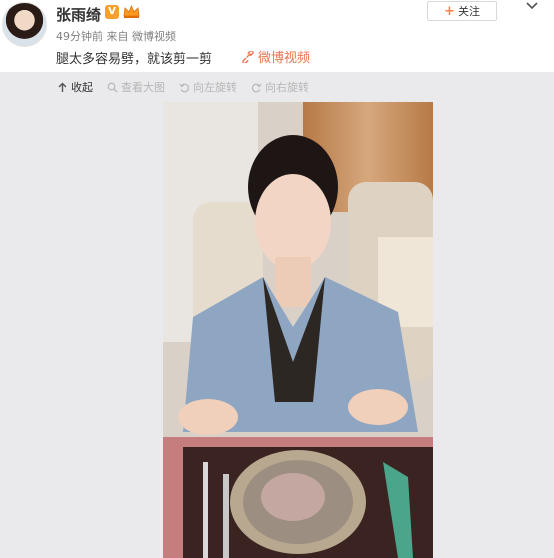 This screenshot has width=554, height=558. I want to click on post-time: 49分钟前, so click(79, 36).